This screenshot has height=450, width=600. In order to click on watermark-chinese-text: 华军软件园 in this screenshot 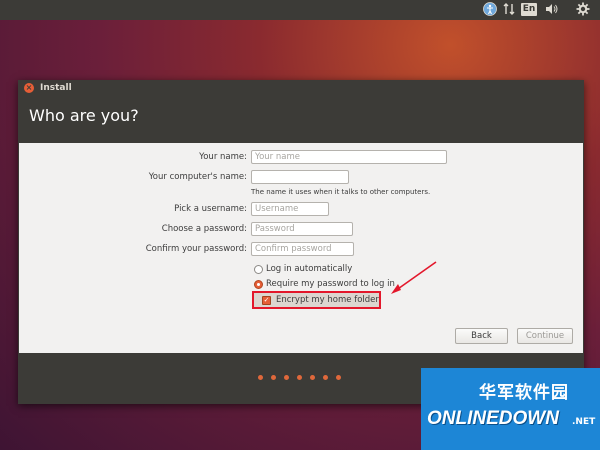, I will do `click(524, 393)`.